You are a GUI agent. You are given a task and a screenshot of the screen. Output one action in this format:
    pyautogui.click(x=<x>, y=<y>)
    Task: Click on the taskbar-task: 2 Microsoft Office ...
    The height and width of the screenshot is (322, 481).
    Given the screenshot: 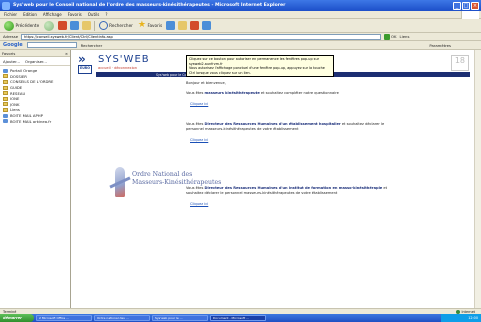 What is the action you would take?
    pyautogui.click(x=64, y=318)
    